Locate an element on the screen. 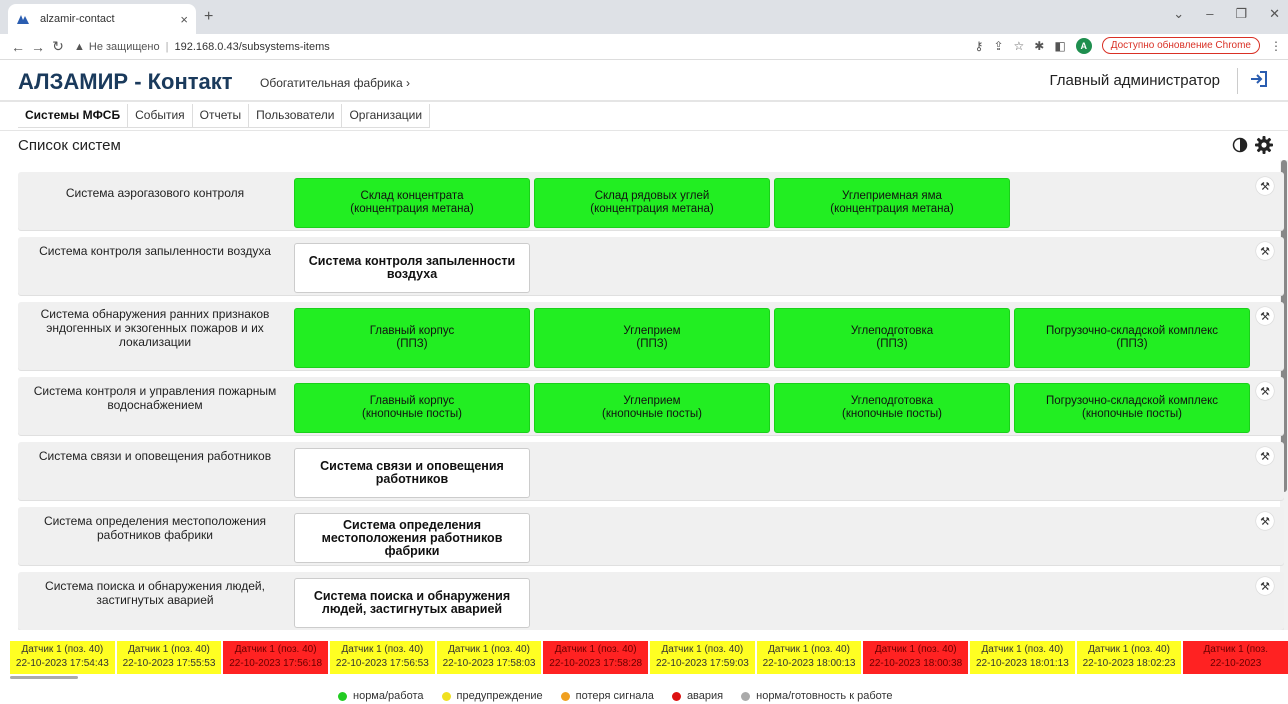 Image resolution: width=1288 pixels, height=704 pixels. maximize-icon: ❐ is located at coordinates (1241, 14).